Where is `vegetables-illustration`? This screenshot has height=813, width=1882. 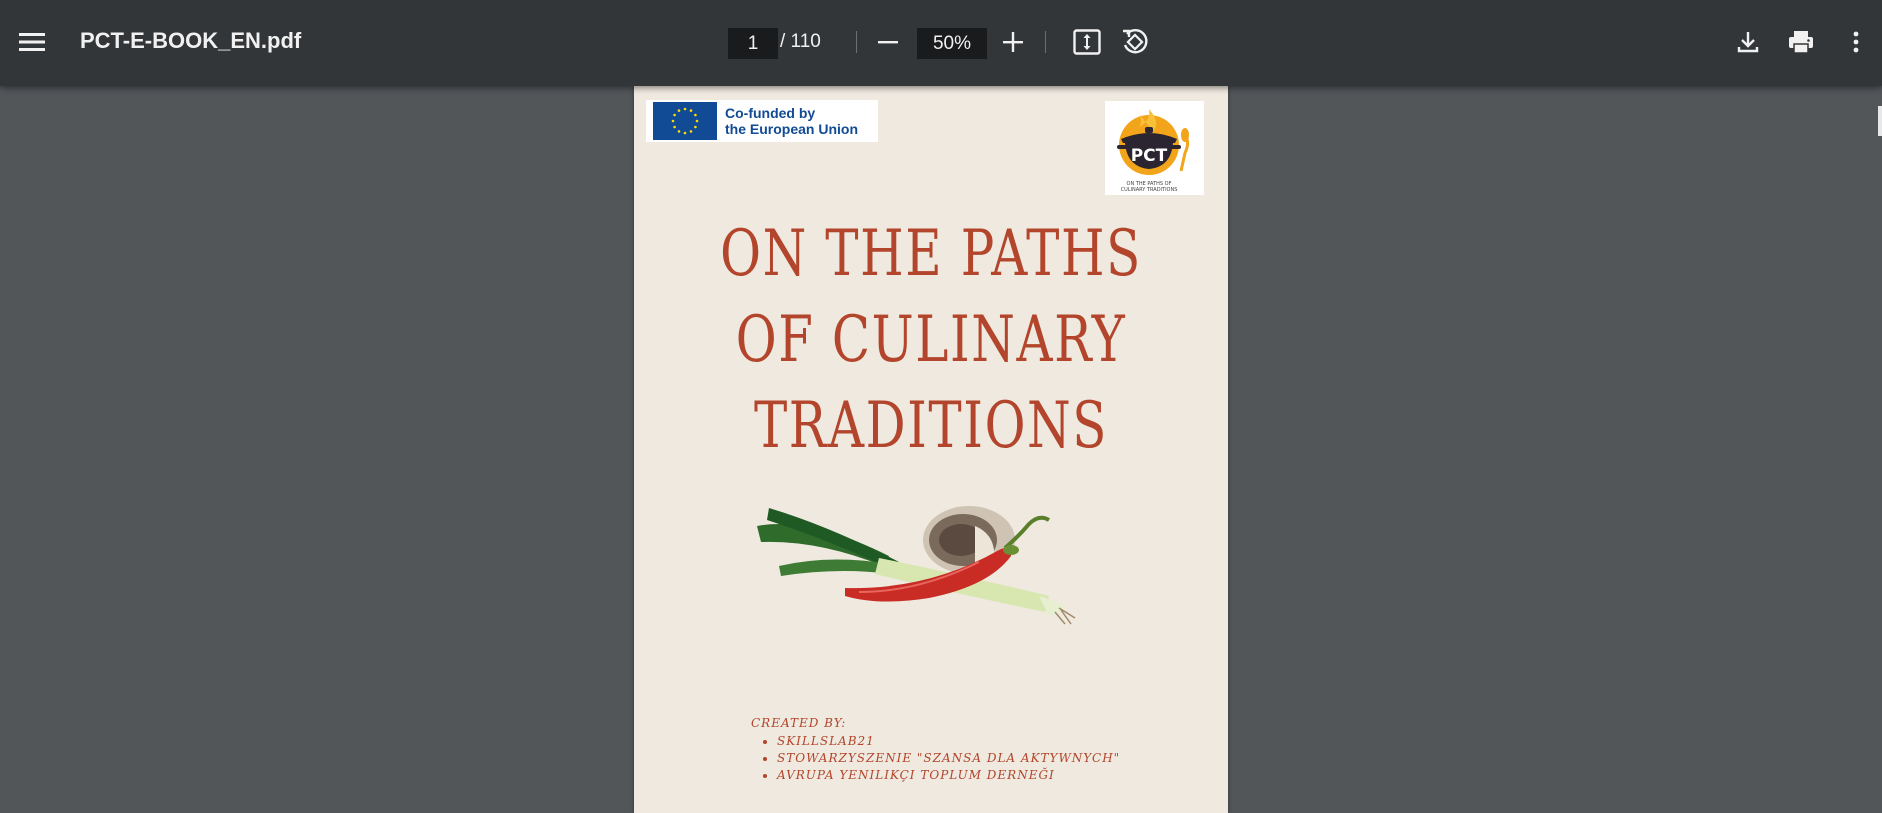 vegetables-illustration is located at coordinates (916, 565).